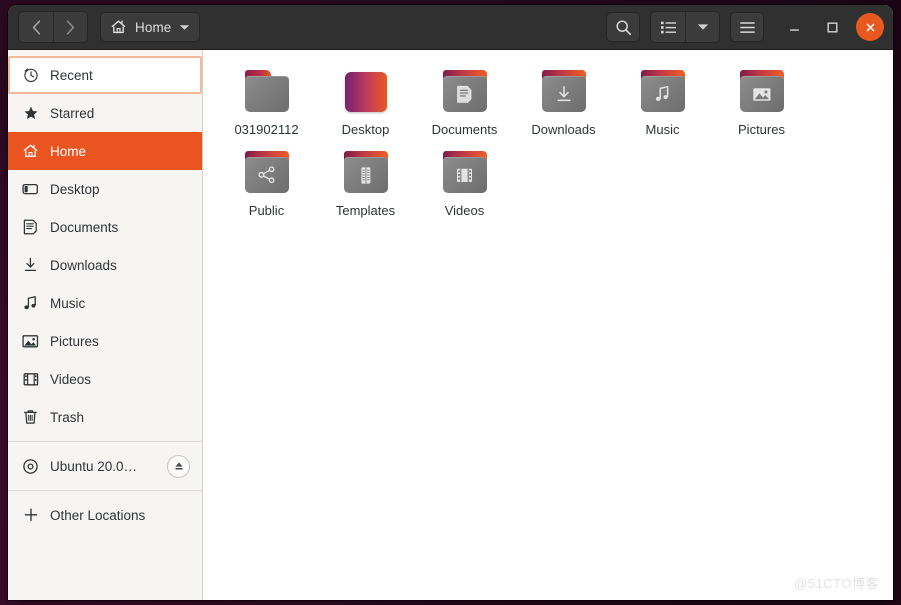 The image size is (901, 605). Describe the element at coordinates (84, 227) in the screenshot. I see `sidebar-item-label: Documents` at that location.